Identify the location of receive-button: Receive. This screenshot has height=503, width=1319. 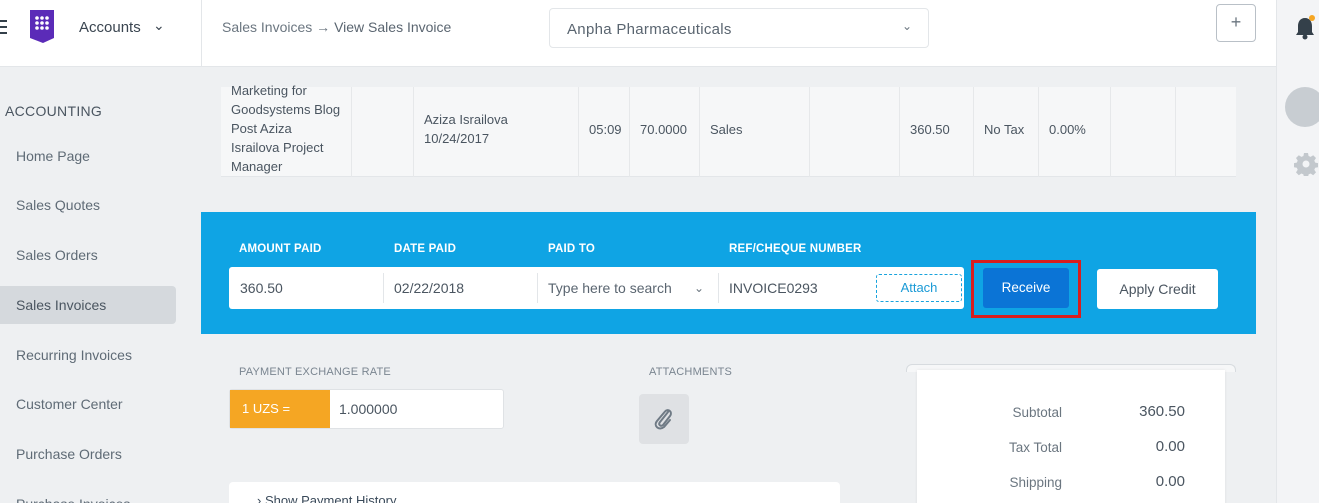
(1026, 288).